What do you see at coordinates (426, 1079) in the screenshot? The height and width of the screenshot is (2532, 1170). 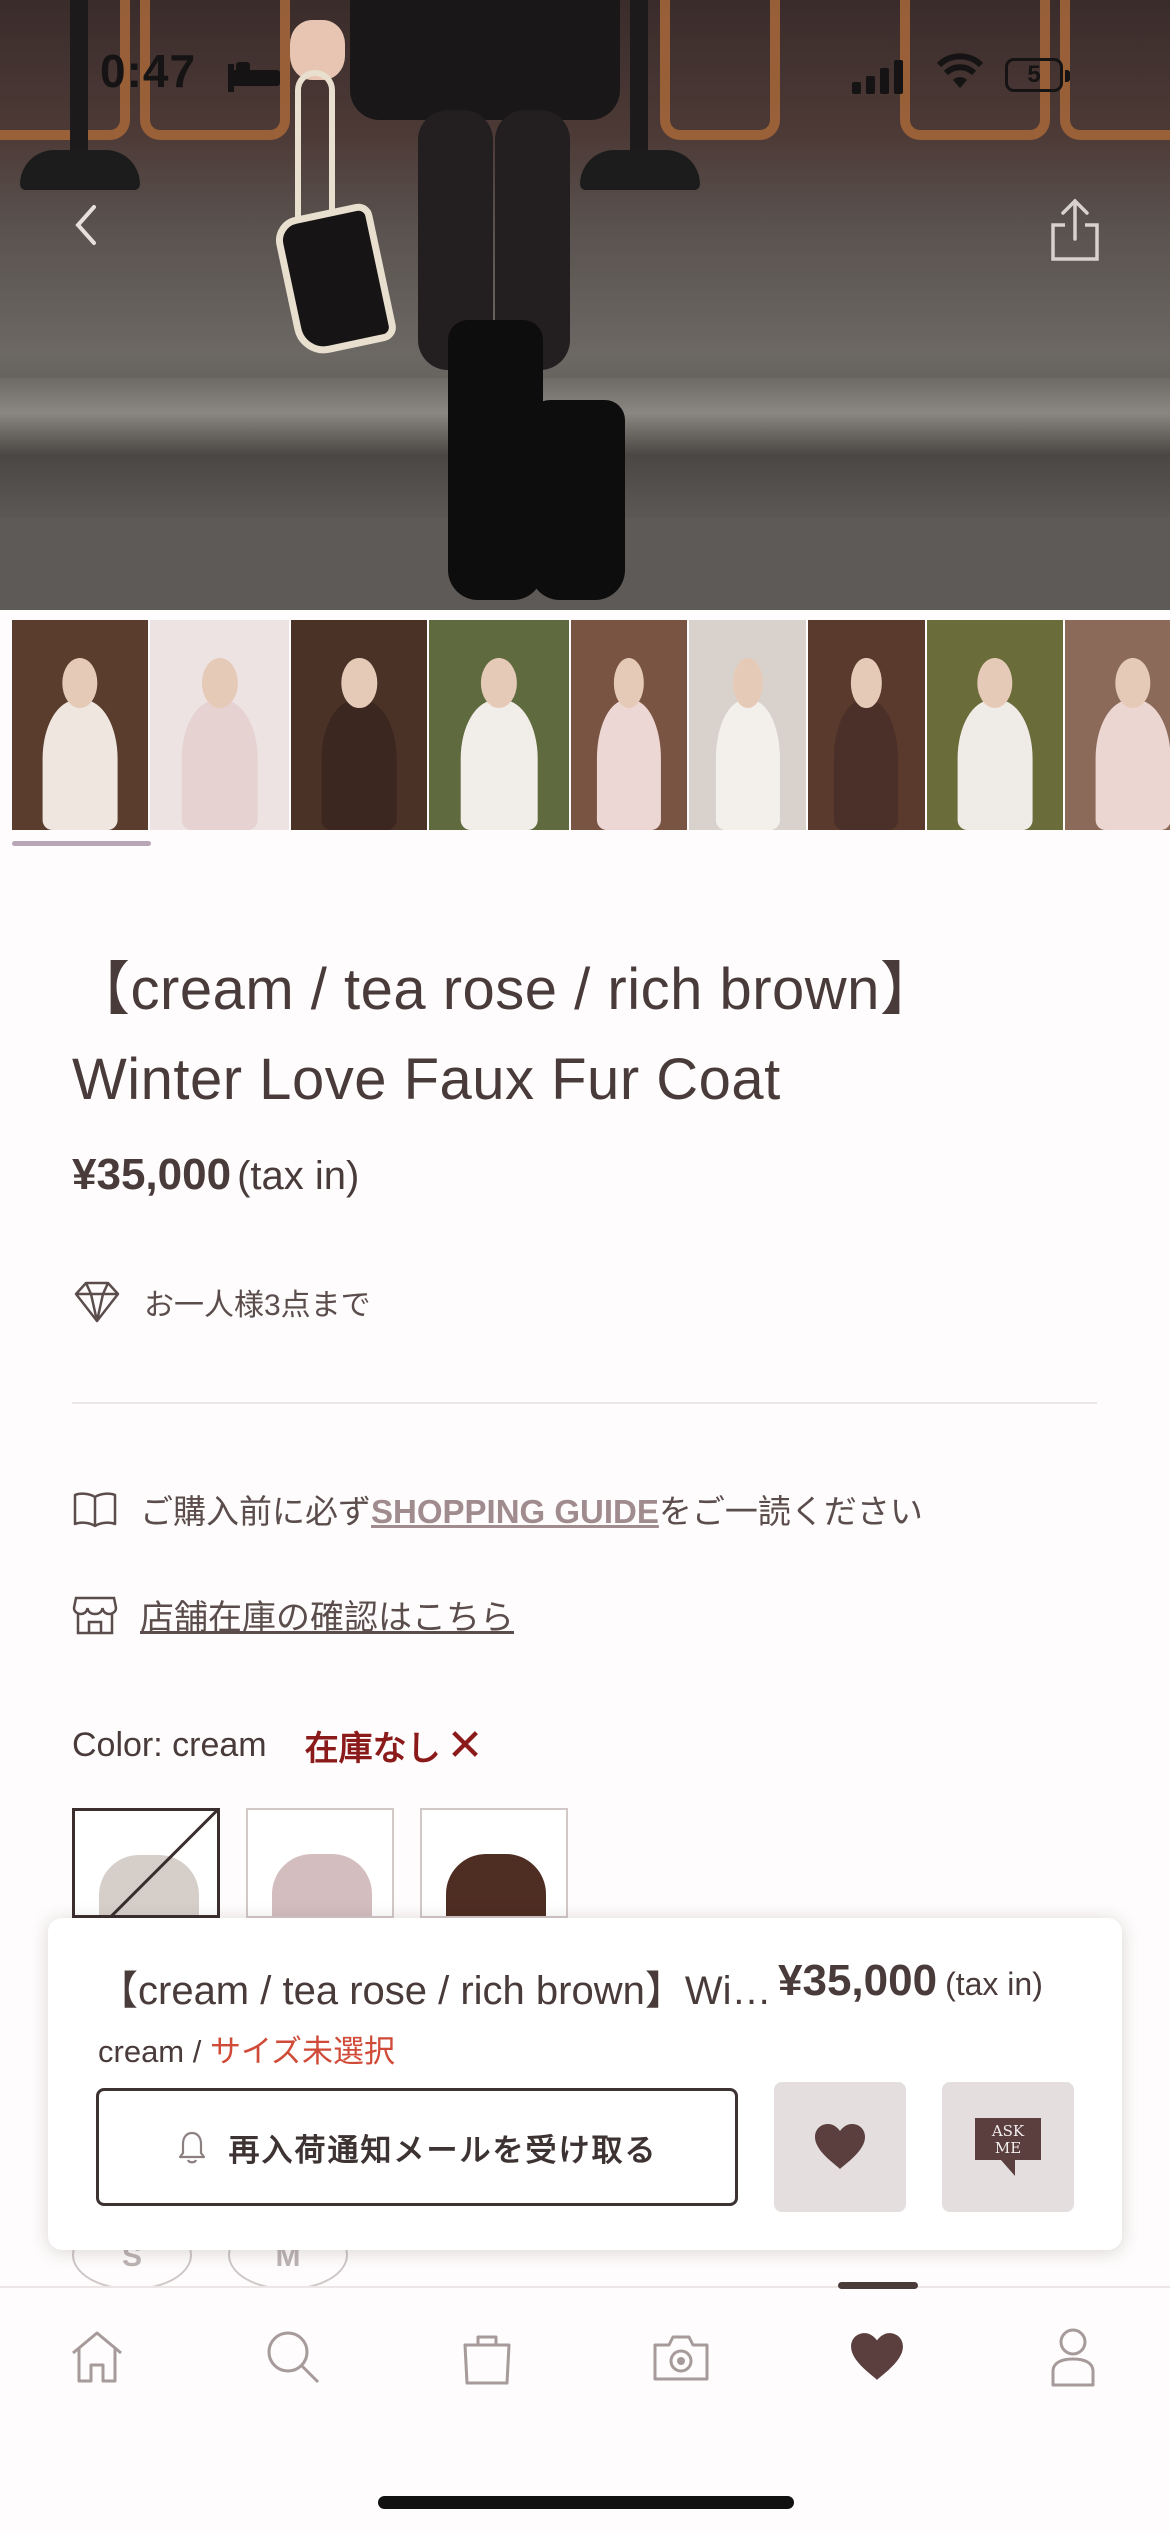 I see `product-title-name: Winter Love Faux Fur Coat` at bounding box center [426, 1079].